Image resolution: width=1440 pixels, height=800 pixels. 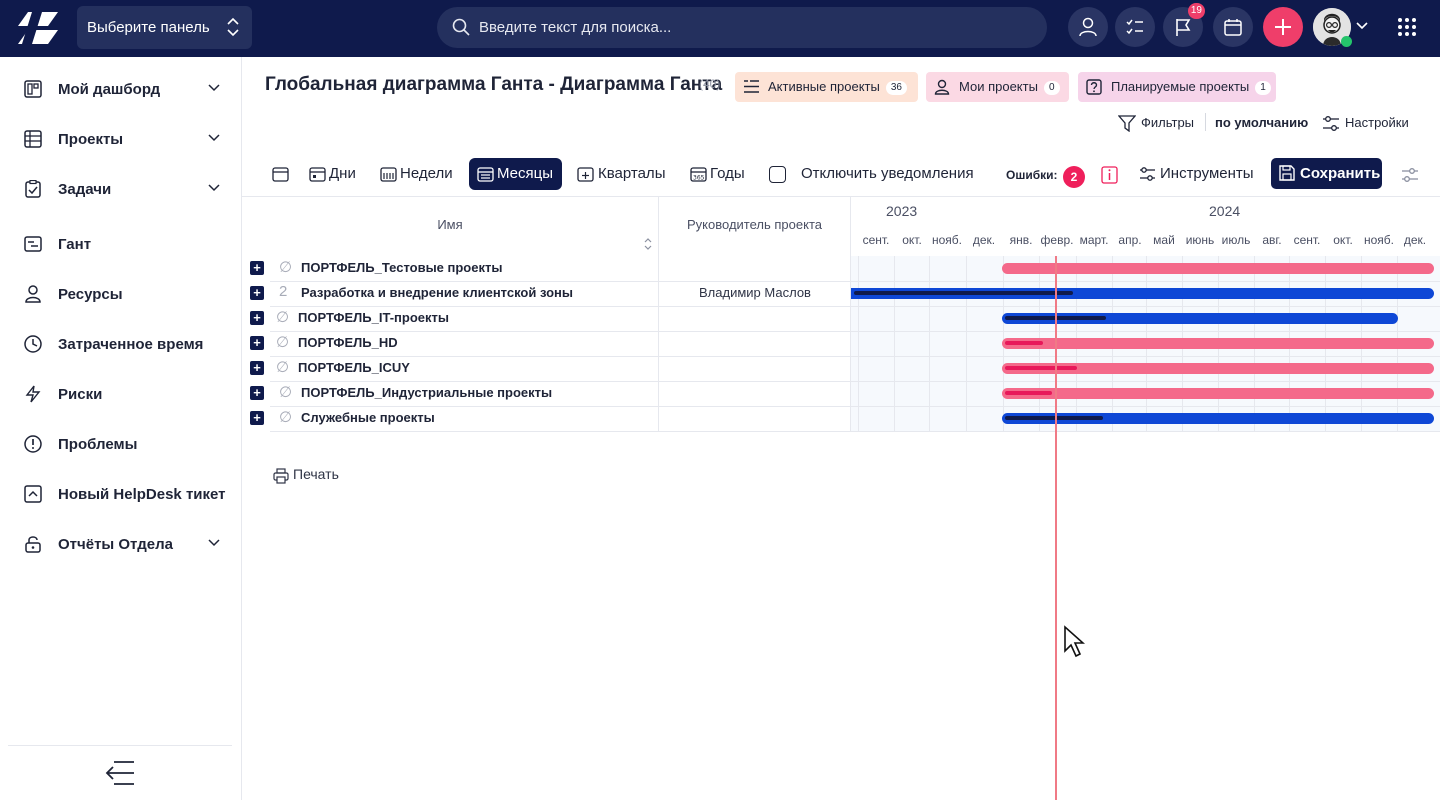 I want to click on sidebar-item-dashboard: Мой дашборд, so click(x=120, y=89).